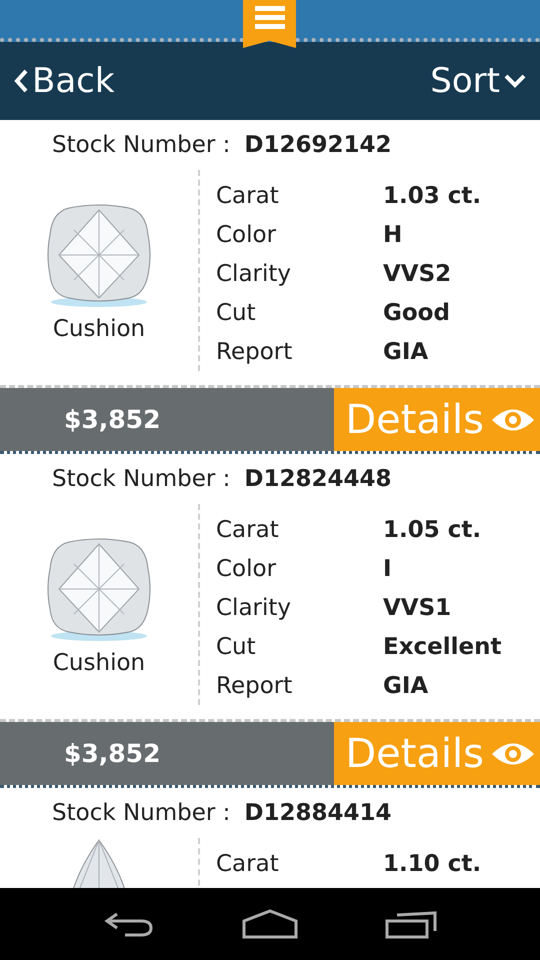 The width and height of the screenshot is (540, 960). What do you see at coordinates (270, 924) in the screenshot?
I see `home-icon` at bounding box center [270, 924].